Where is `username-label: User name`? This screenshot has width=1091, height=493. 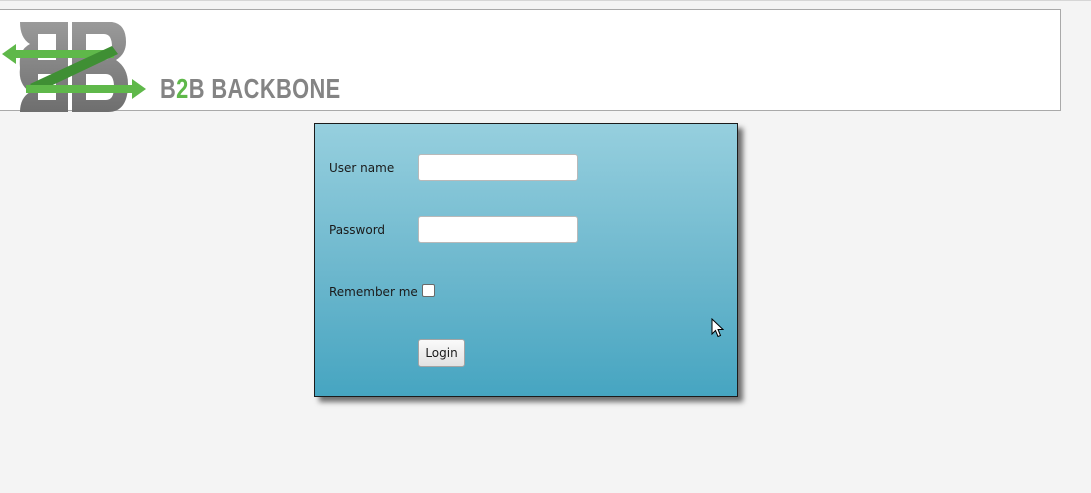 username-label: User name is located at coordinates (362, 168).